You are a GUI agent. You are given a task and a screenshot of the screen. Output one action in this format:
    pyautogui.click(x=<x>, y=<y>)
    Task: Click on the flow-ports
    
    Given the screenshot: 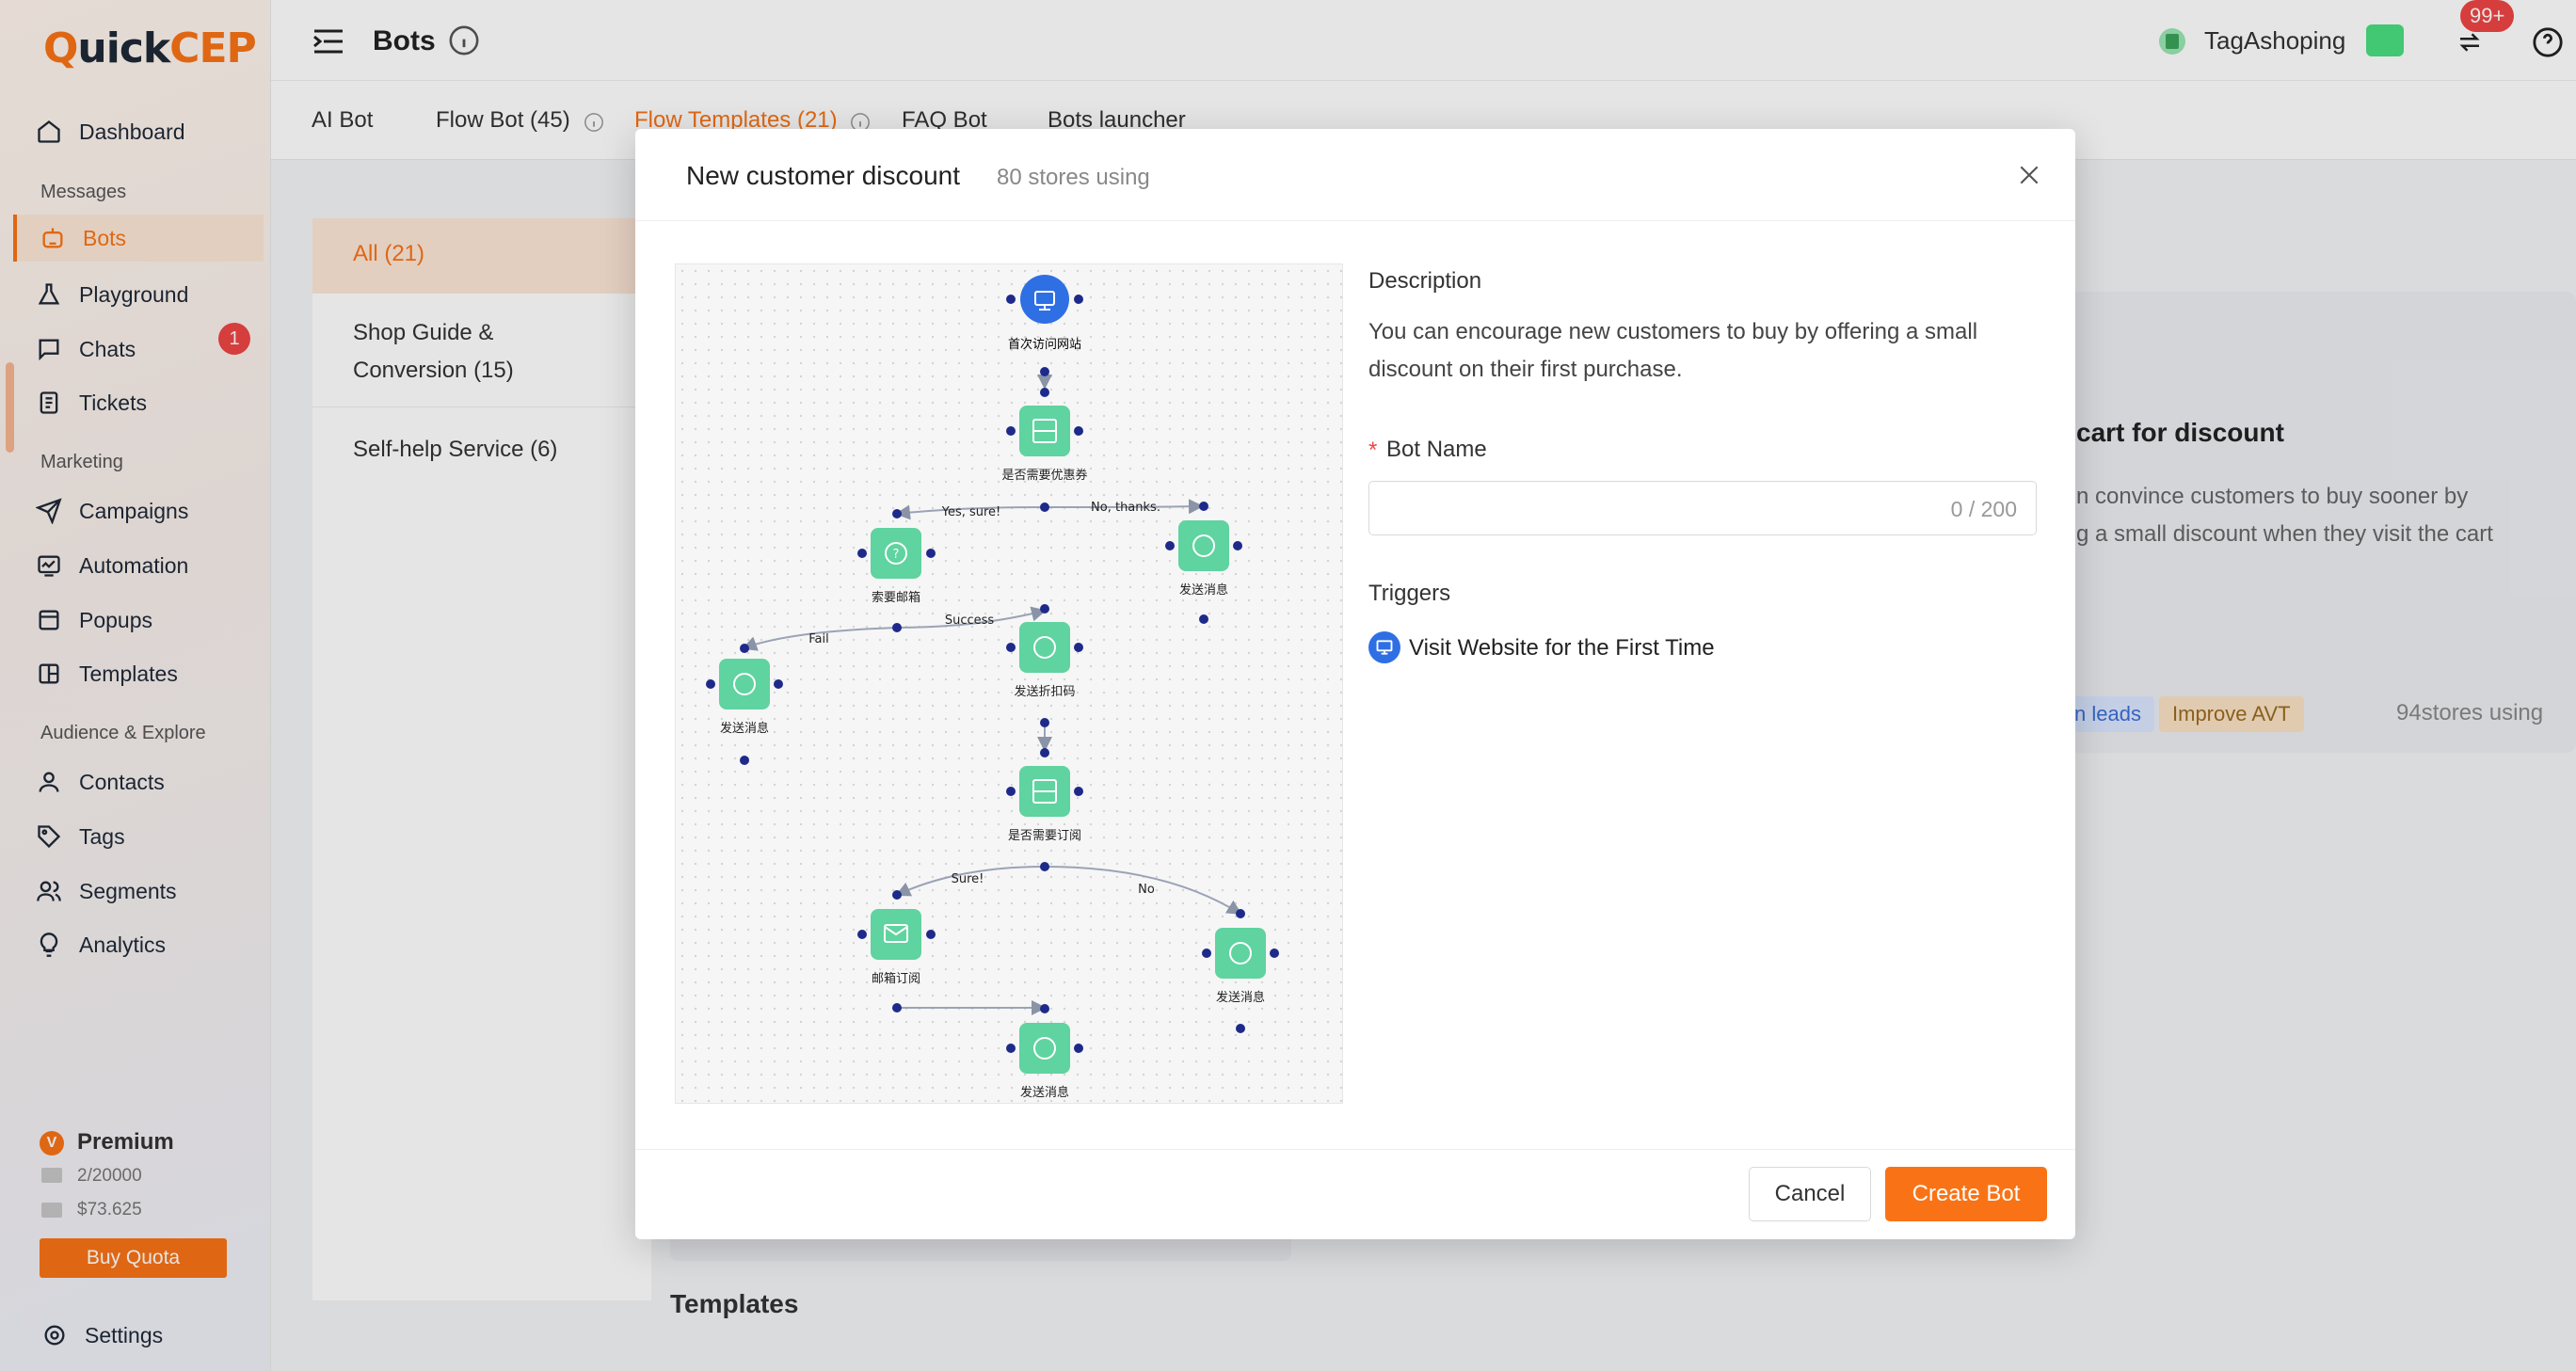 What is the action you would take?
    pyautogui.click(x=992, y=674)
    